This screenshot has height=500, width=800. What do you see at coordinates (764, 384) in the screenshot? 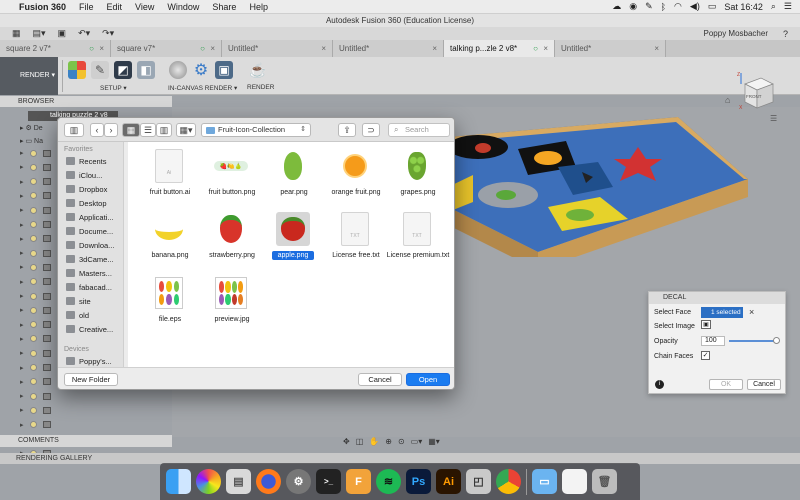
I see `cancel-button: Cancel` at bounding box center [764, 384].